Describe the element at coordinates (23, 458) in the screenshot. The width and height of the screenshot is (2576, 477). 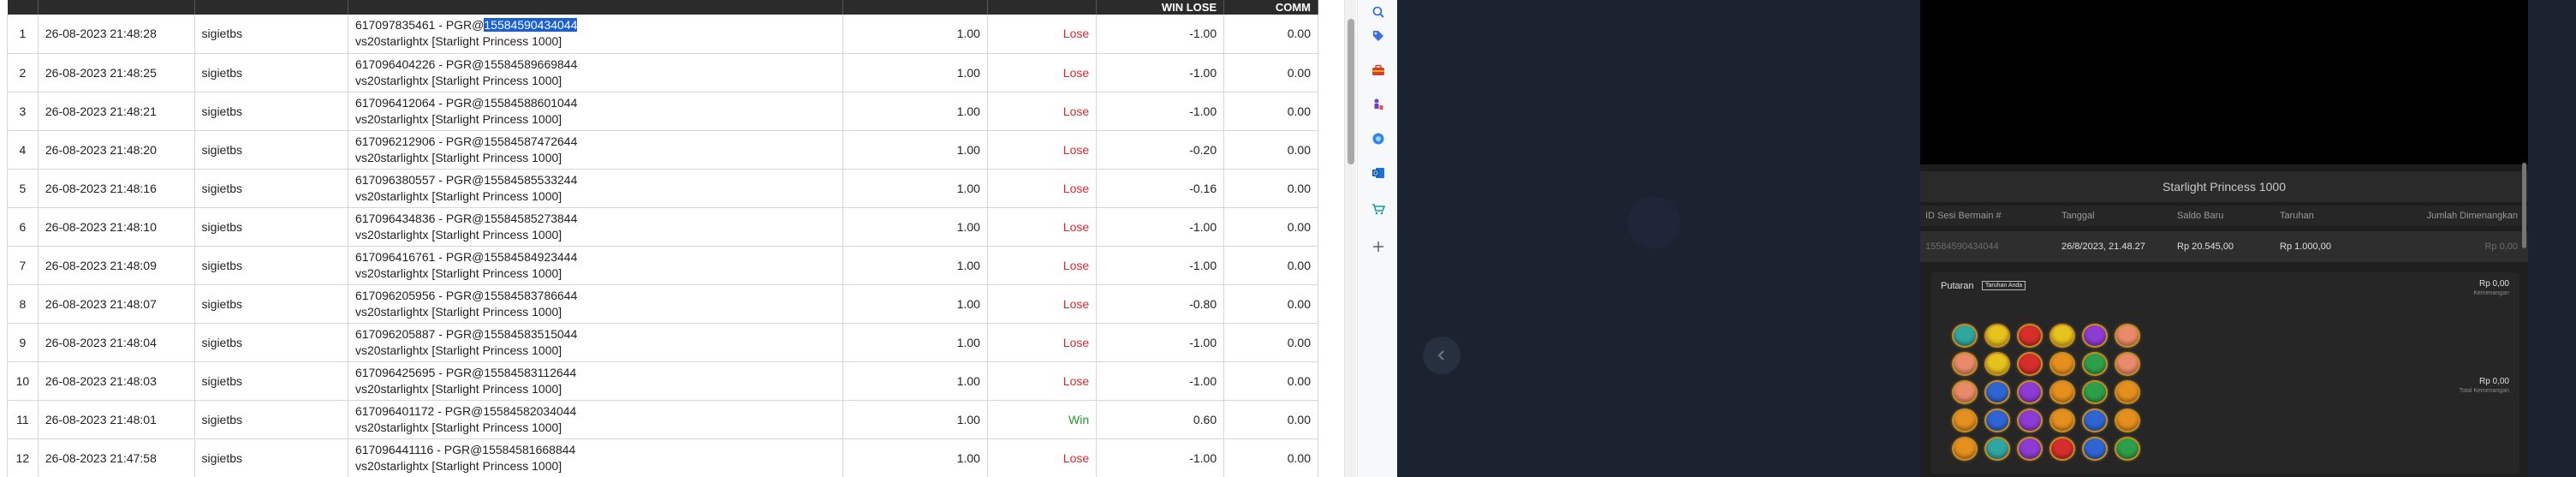
I see `row-number: 12` at that location.